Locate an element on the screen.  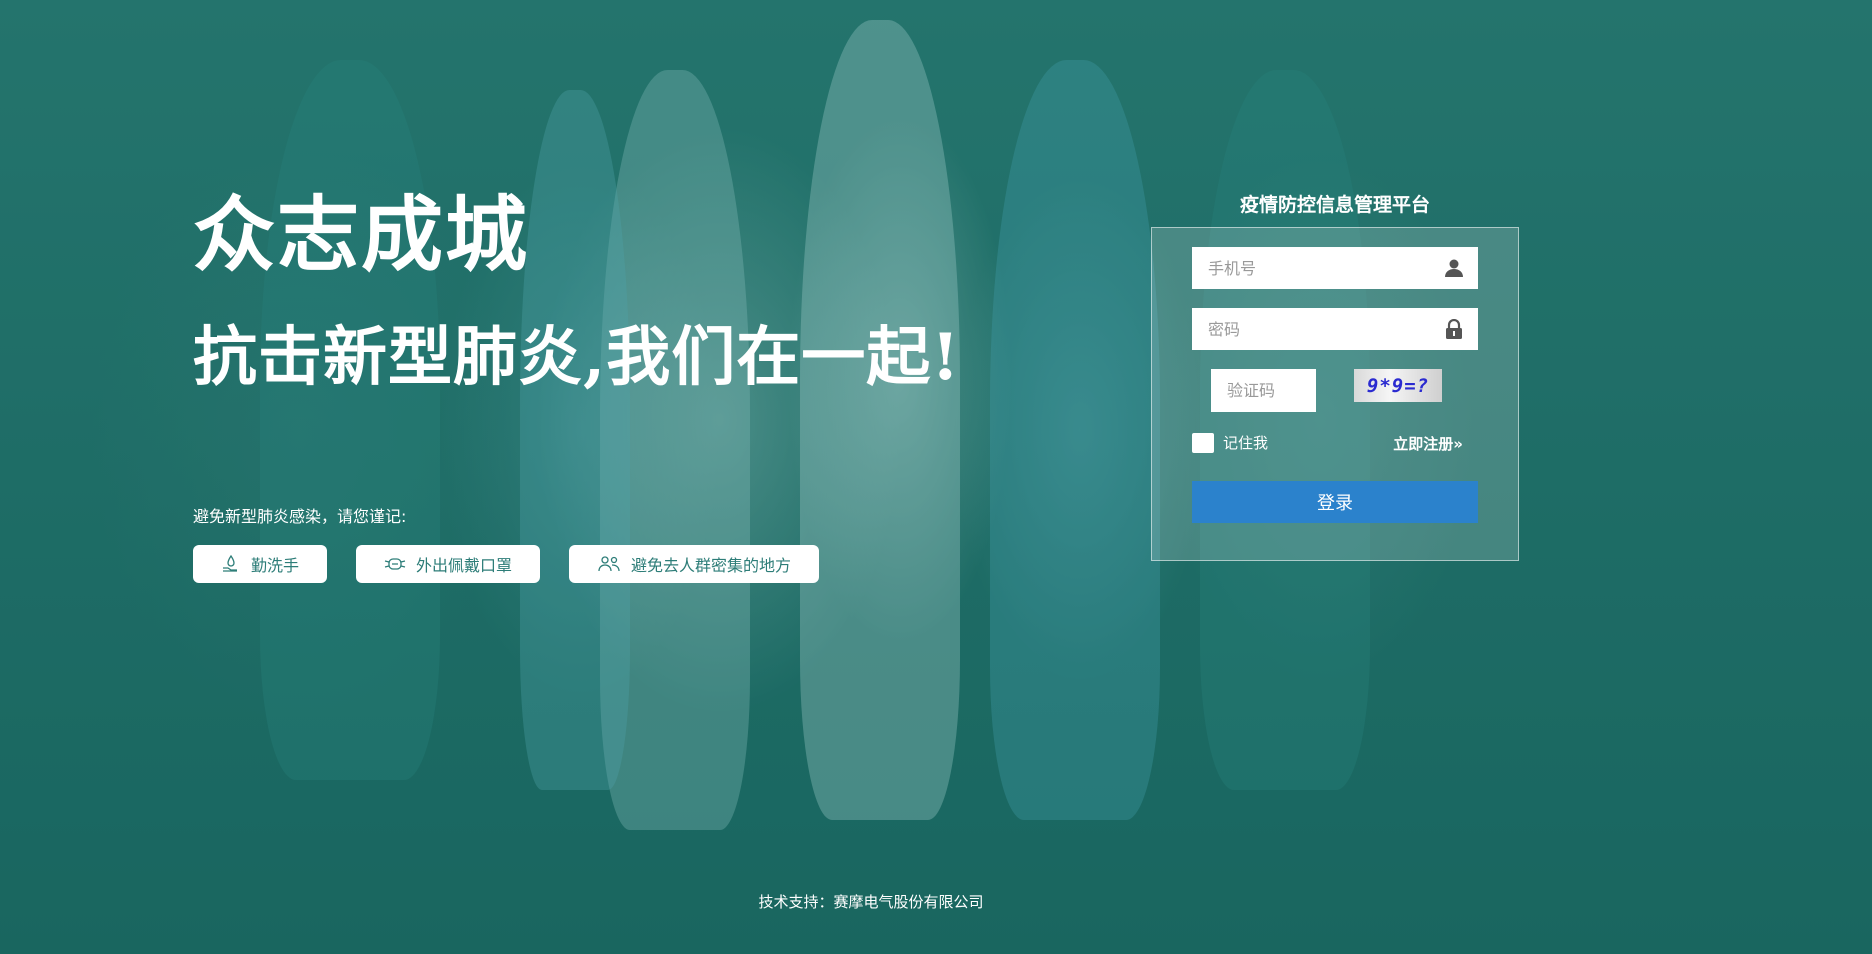
login-button: 登录 is located at coordinates (1335, 502).